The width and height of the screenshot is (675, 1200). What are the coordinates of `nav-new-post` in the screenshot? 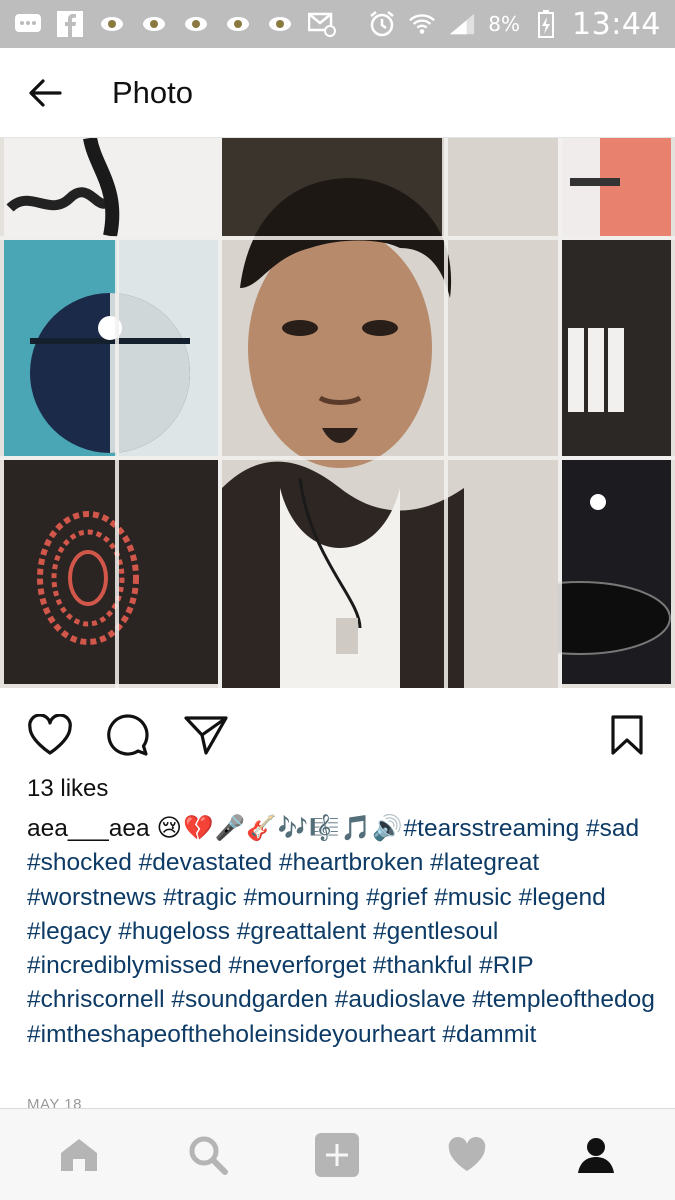 It's located at (337, 1155).